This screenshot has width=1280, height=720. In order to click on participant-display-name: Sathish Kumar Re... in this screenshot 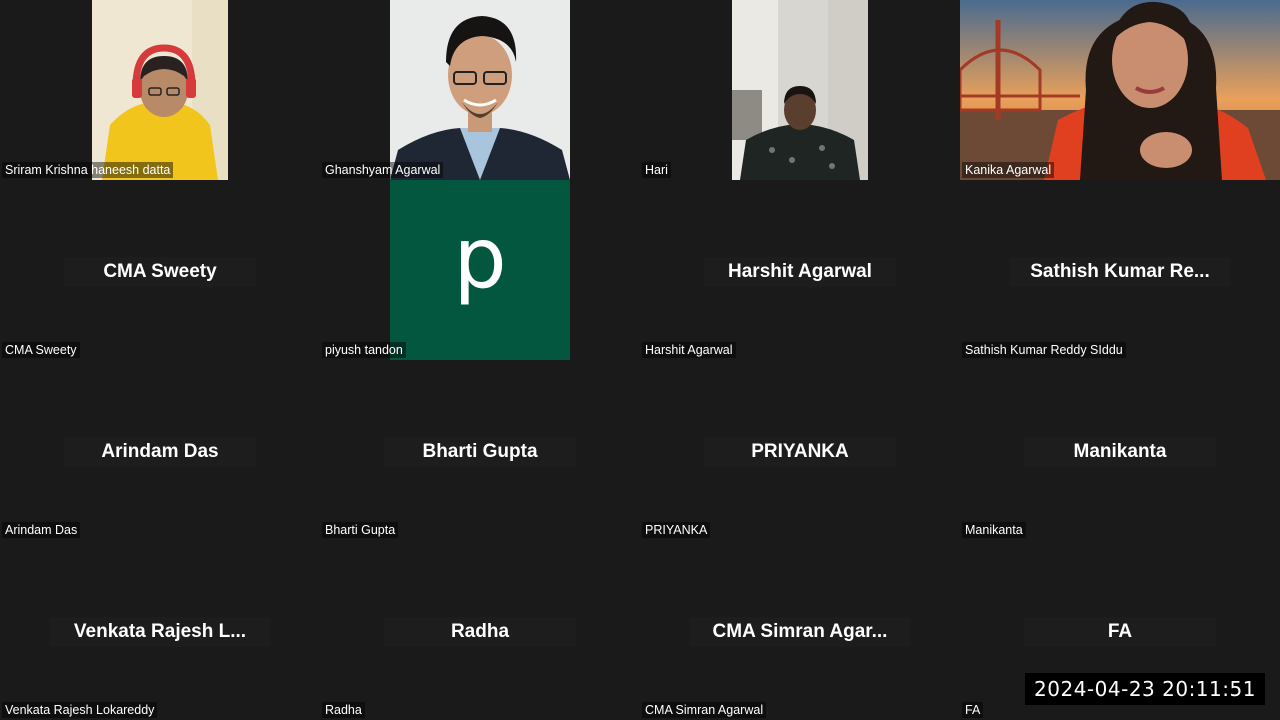, I will do `click(1120, 272)`.